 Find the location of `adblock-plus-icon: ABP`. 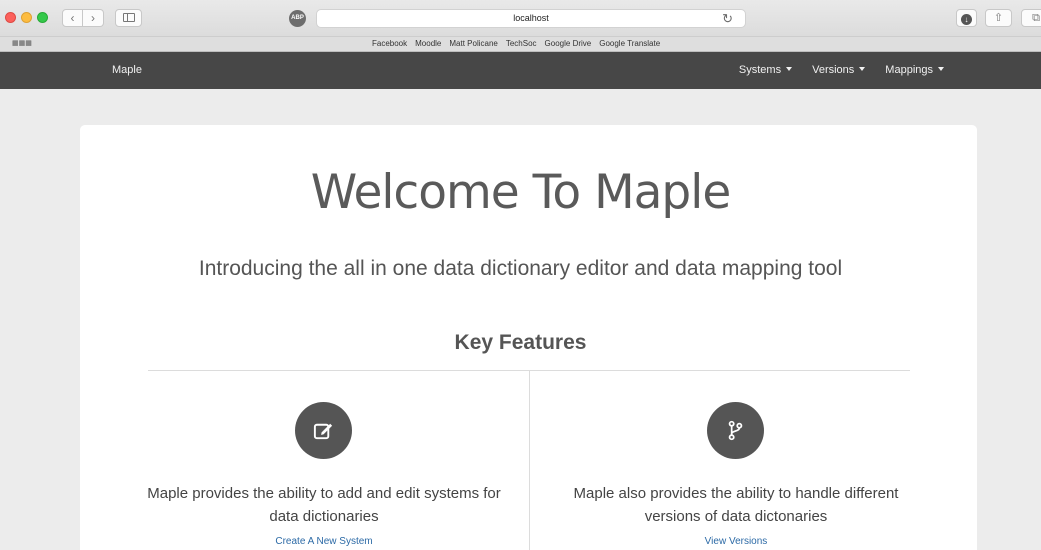

adblock-plus-icon: ABP is located at coordinates (297, 18).